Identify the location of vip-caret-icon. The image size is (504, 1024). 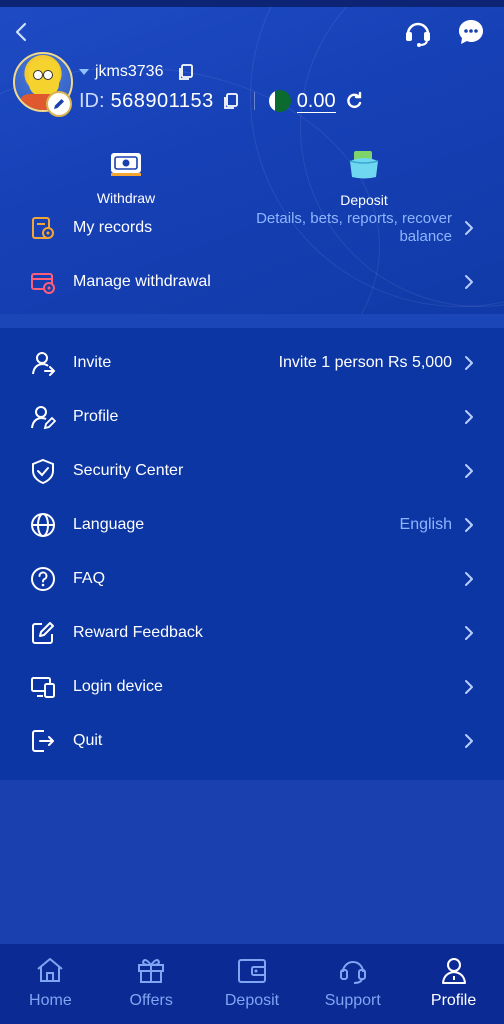
(84, 72).